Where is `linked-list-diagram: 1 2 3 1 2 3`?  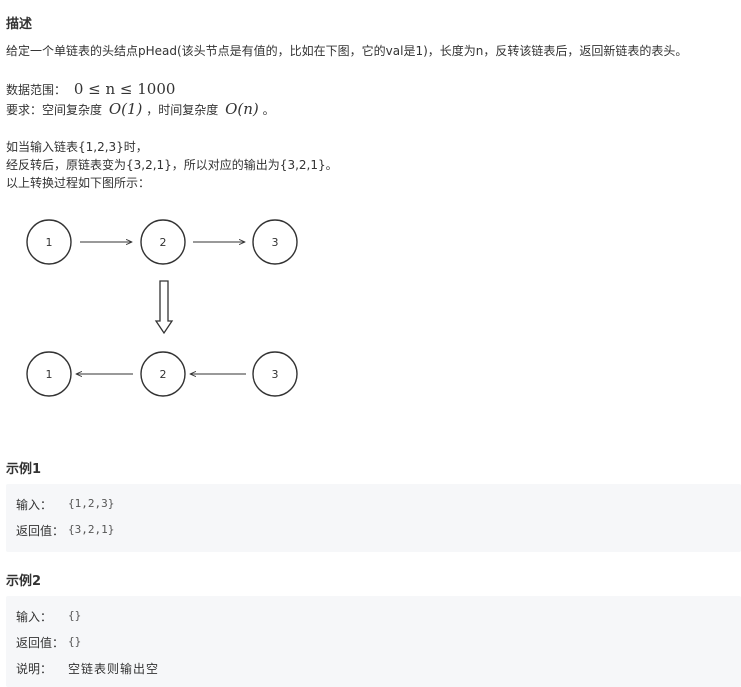 linked-list-diagram: 1 2 3 1 2 3 is located at coordinates (162, 308).